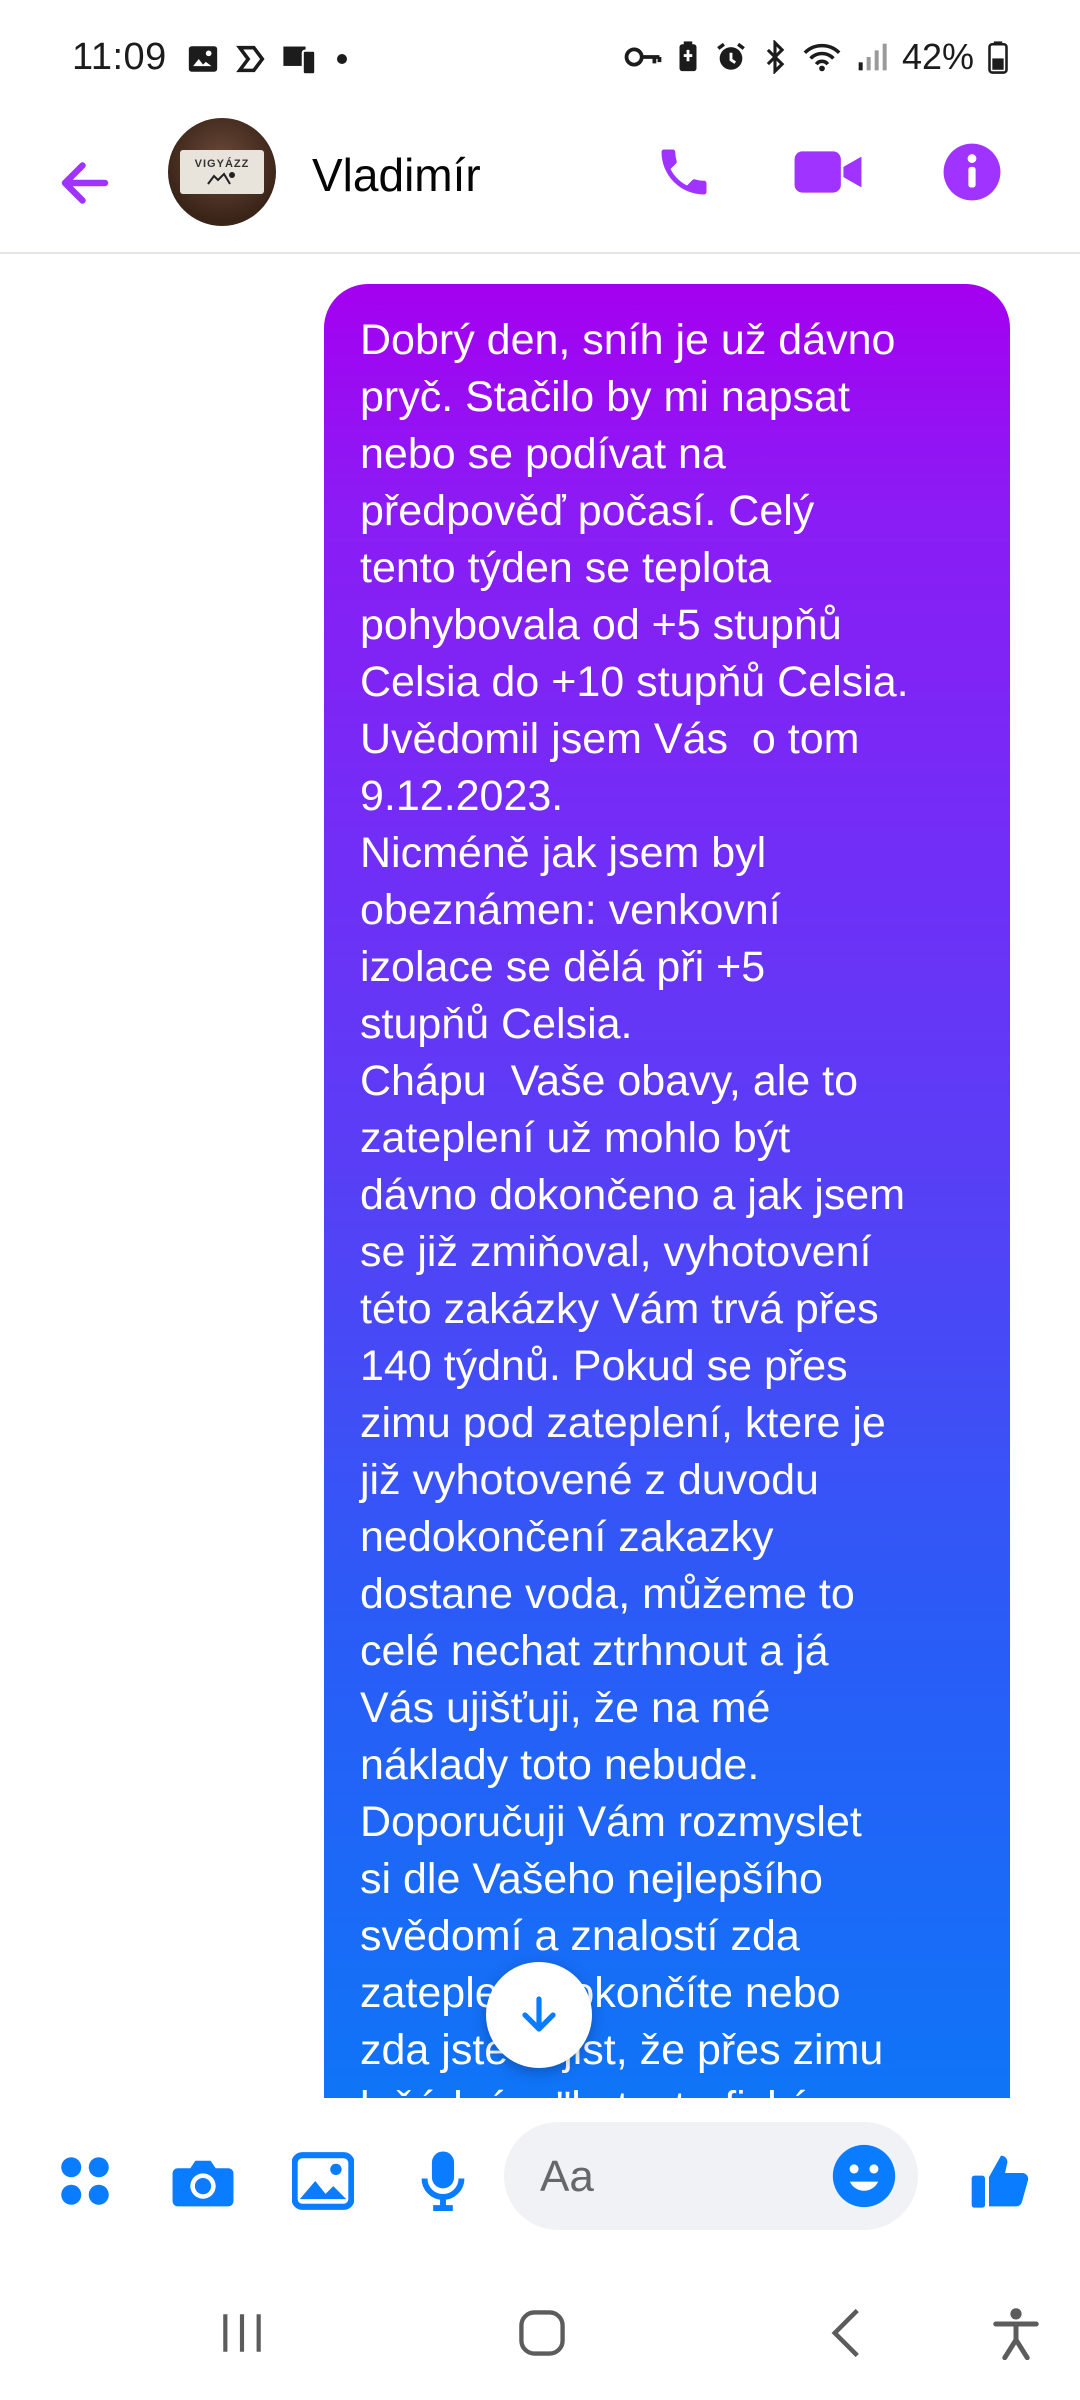  I want to click on recent-apps-button, so click(242, 2333).